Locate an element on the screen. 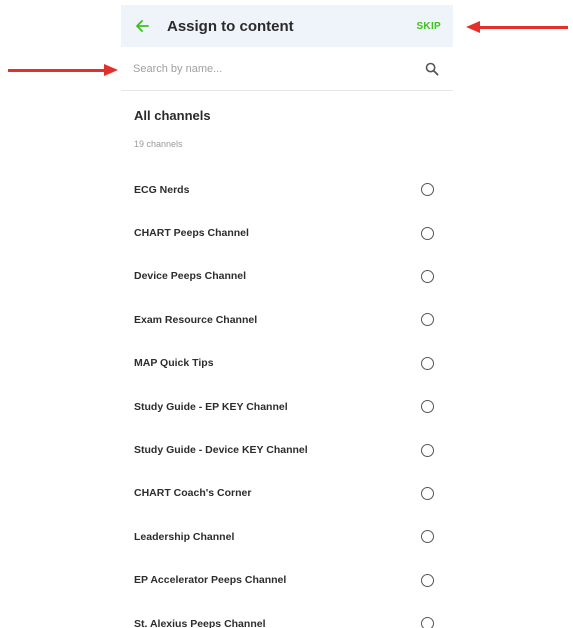  list-item: Leadership Channel is located at coordinates (287, 536).